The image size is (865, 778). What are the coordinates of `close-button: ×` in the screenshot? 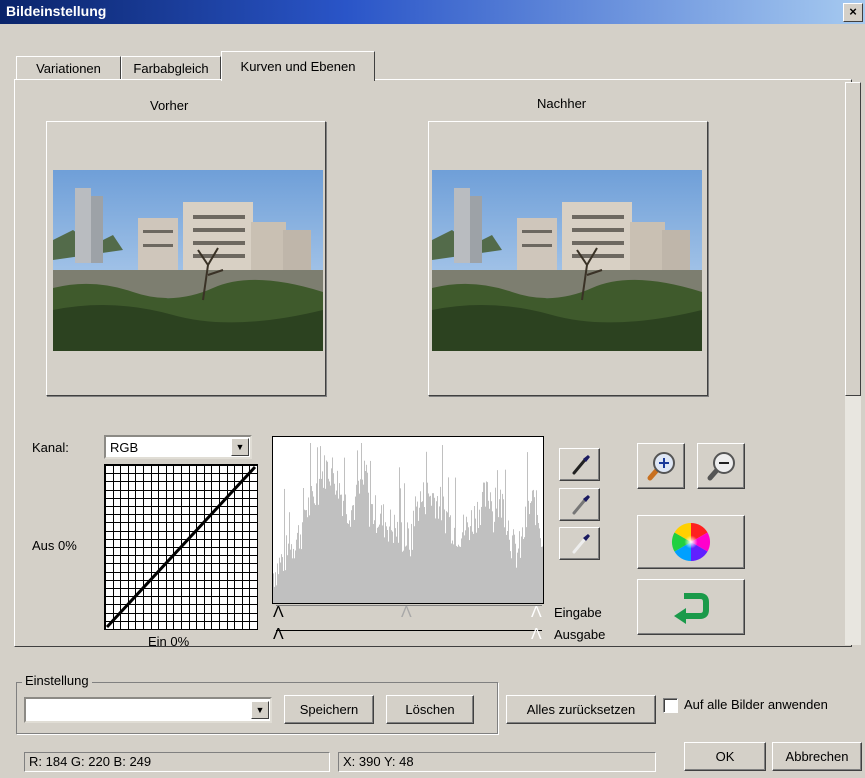 It's located at (853, 12).